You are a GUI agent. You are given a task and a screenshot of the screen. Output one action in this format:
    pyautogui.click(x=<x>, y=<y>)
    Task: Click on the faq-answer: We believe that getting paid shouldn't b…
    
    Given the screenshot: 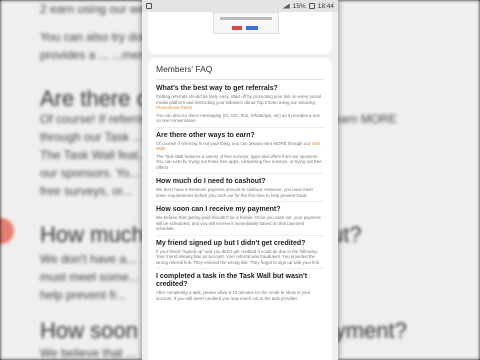 What is the action you would take?
    pyautogui.click(x=238, y=223)
    